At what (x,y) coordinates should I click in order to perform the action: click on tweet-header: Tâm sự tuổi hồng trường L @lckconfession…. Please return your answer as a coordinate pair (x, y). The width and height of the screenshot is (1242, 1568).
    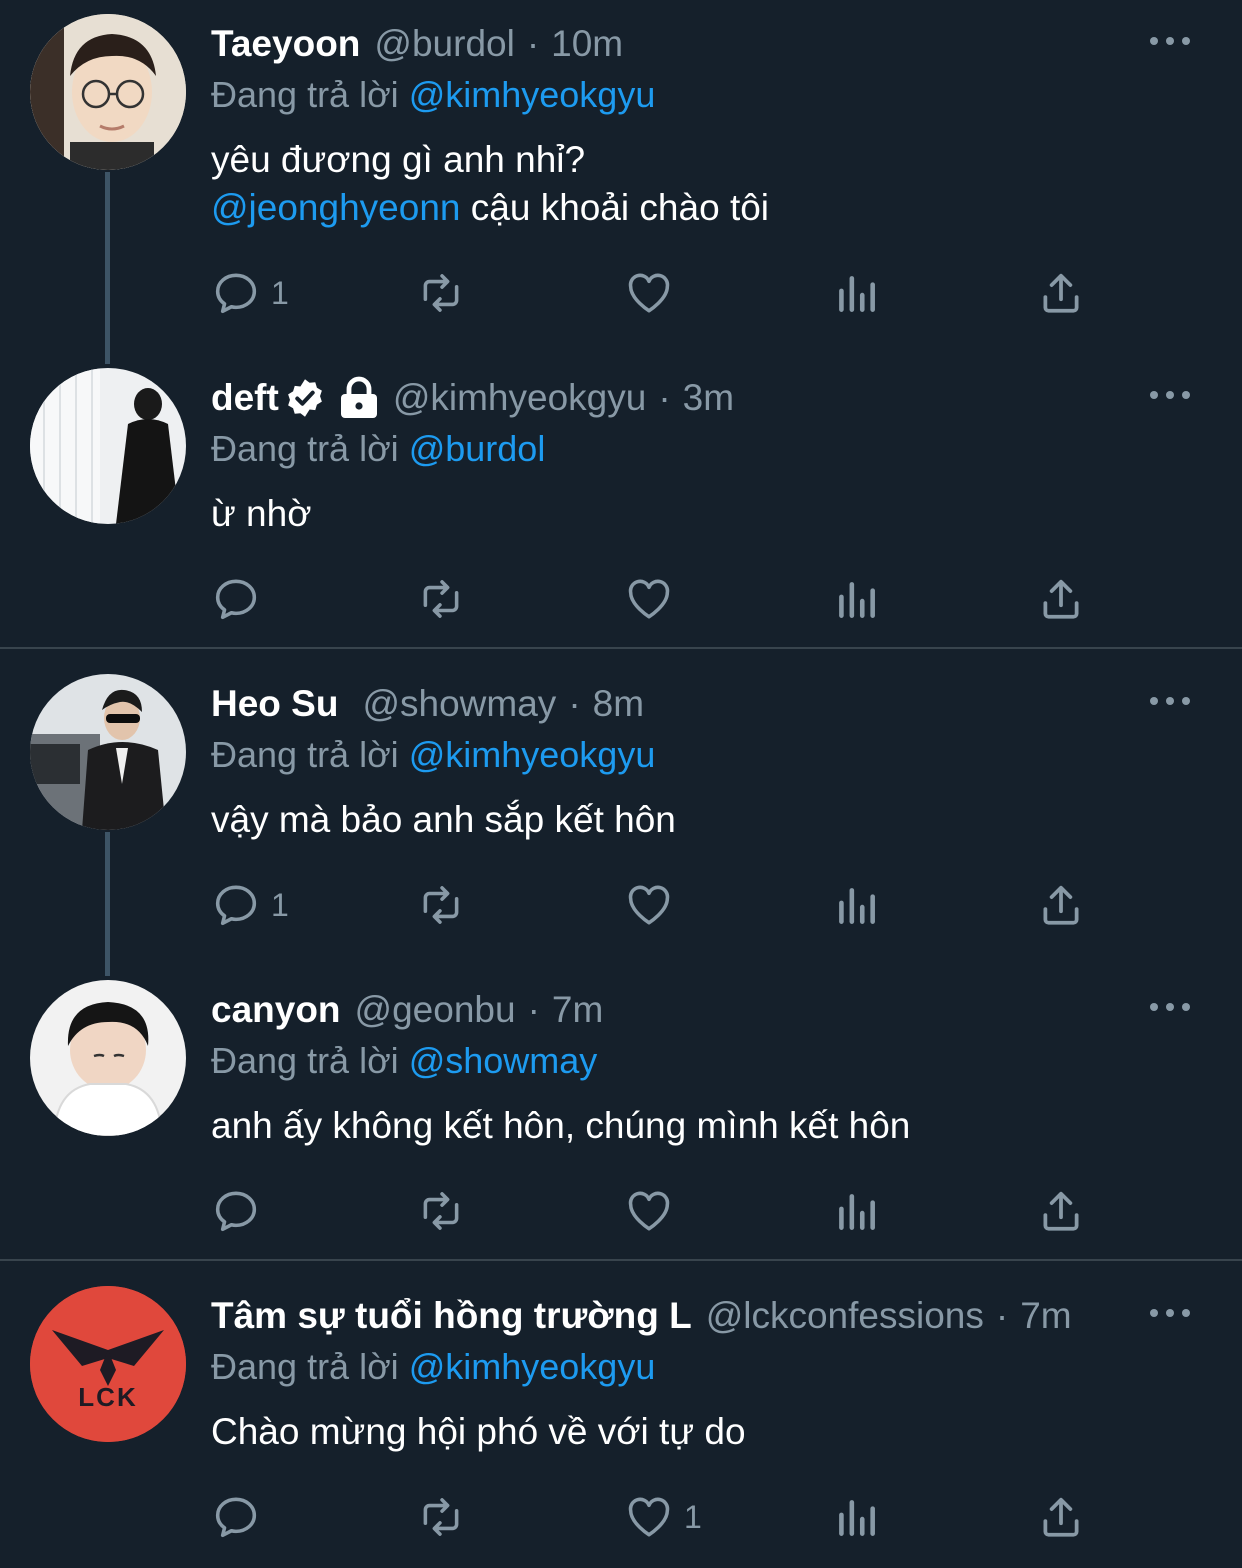
    Looking at the image, I should click on (681, 1316).